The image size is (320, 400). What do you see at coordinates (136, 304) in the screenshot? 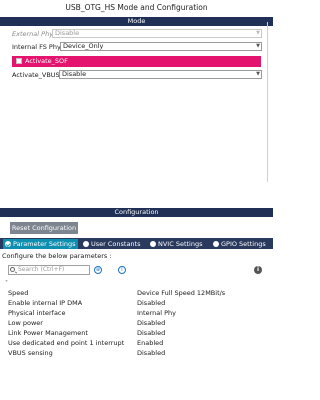
I see `table-row: Enable internal IP DMA Disabled` at bounding box center [136, 304].